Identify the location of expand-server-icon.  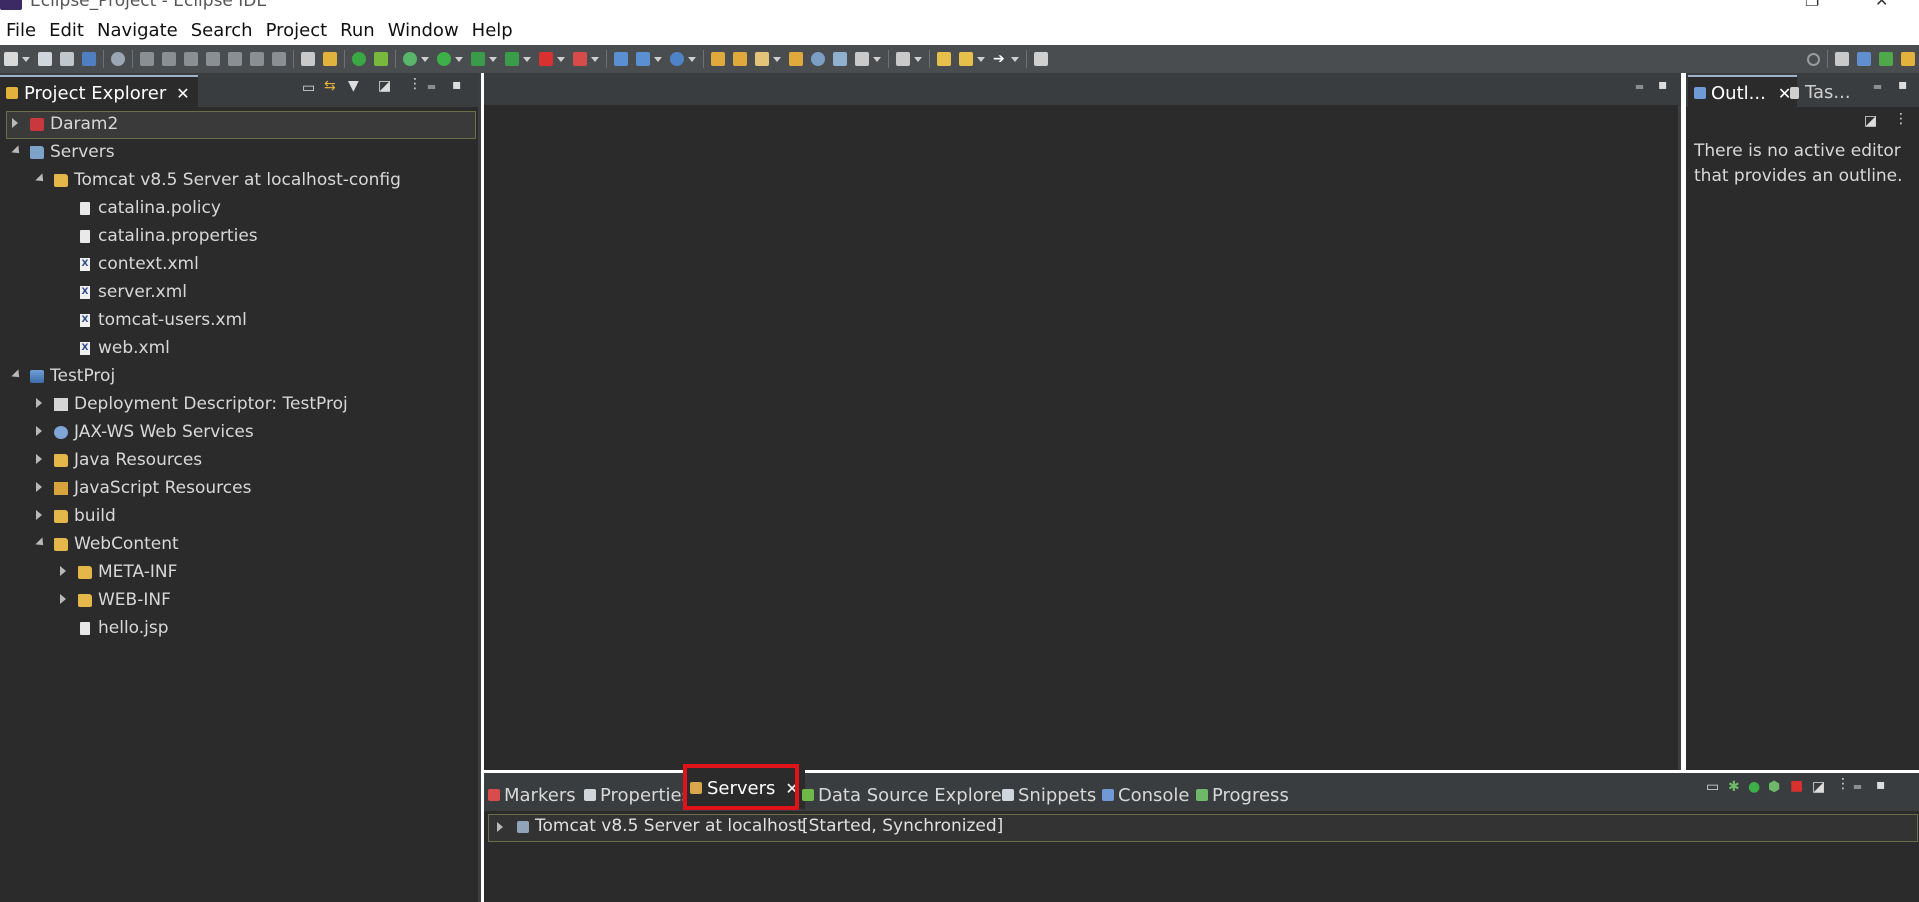
(500, 827).